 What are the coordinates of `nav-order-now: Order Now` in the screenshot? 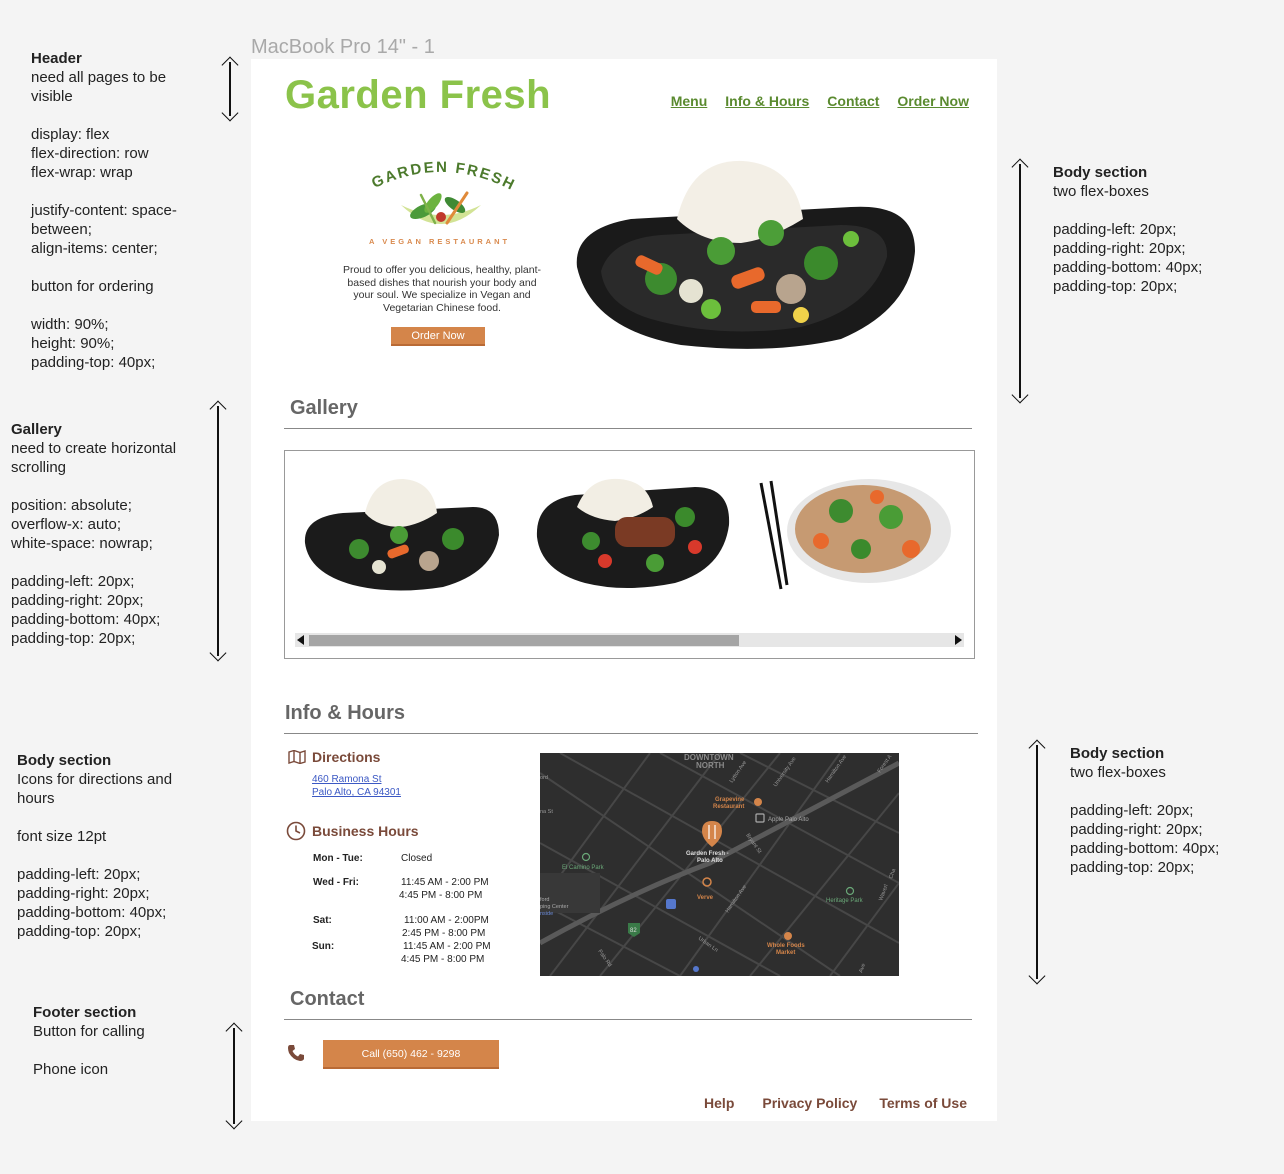 It's located at (933, 101).